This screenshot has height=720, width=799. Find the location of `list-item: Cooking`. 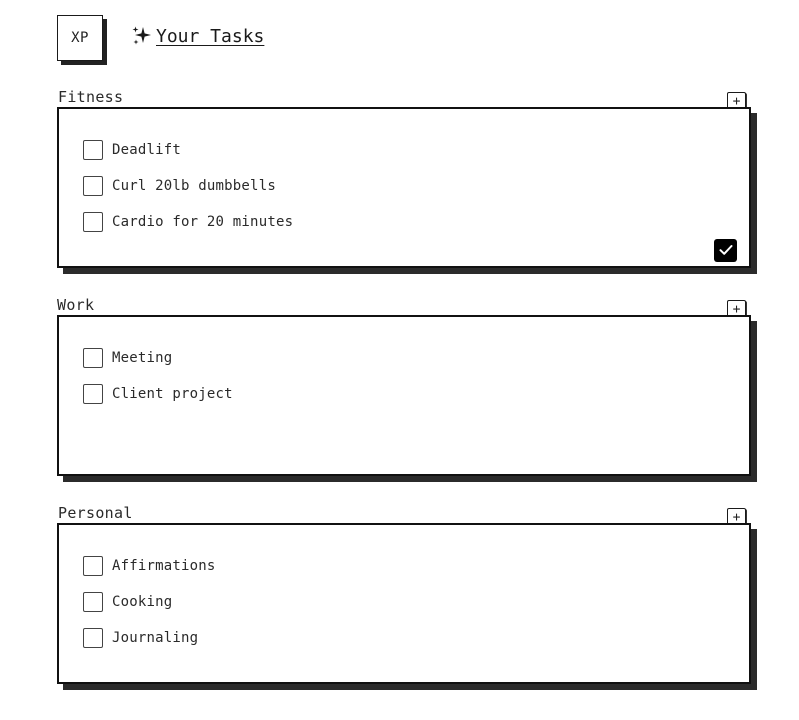

list-item: Cooking is located at coordinates (149, 602).